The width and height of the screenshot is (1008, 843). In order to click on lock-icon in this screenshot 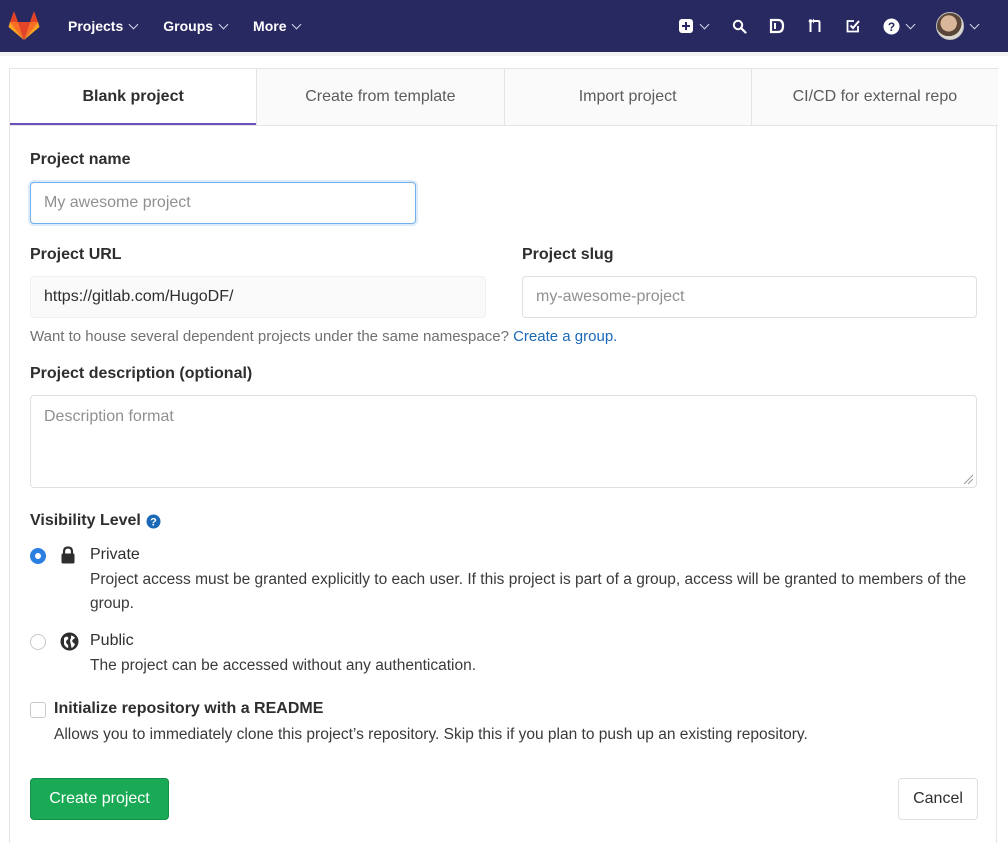, I will do `click(68, 555)`.